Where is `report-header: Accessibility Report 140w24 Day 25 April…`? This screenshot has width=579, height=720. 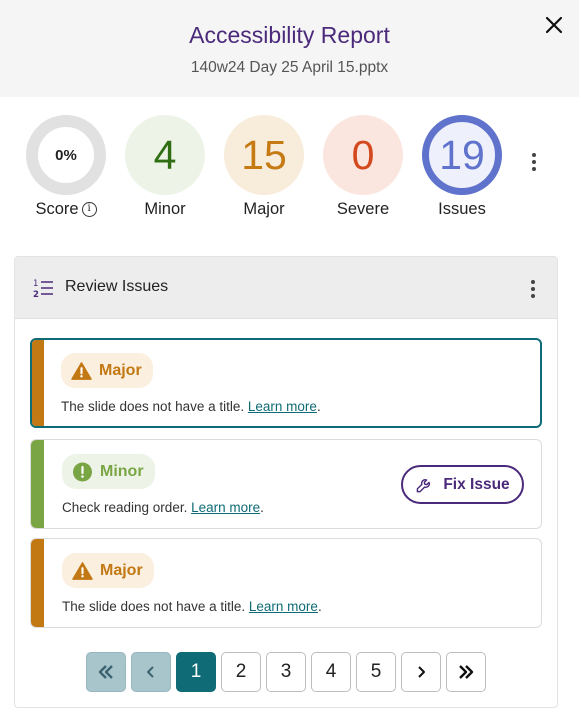 report-header: Accessibility Report 140w24 Day 25 April… is located at coordinates (289, 48).